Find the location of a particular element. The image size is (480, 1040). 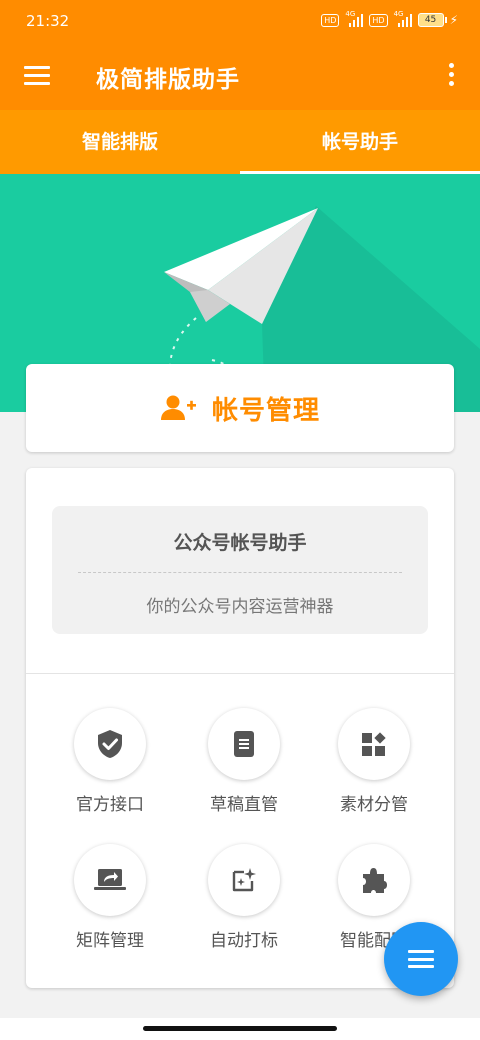

feature-material-manage: 素材分管 is located at coordinates (374, 768).